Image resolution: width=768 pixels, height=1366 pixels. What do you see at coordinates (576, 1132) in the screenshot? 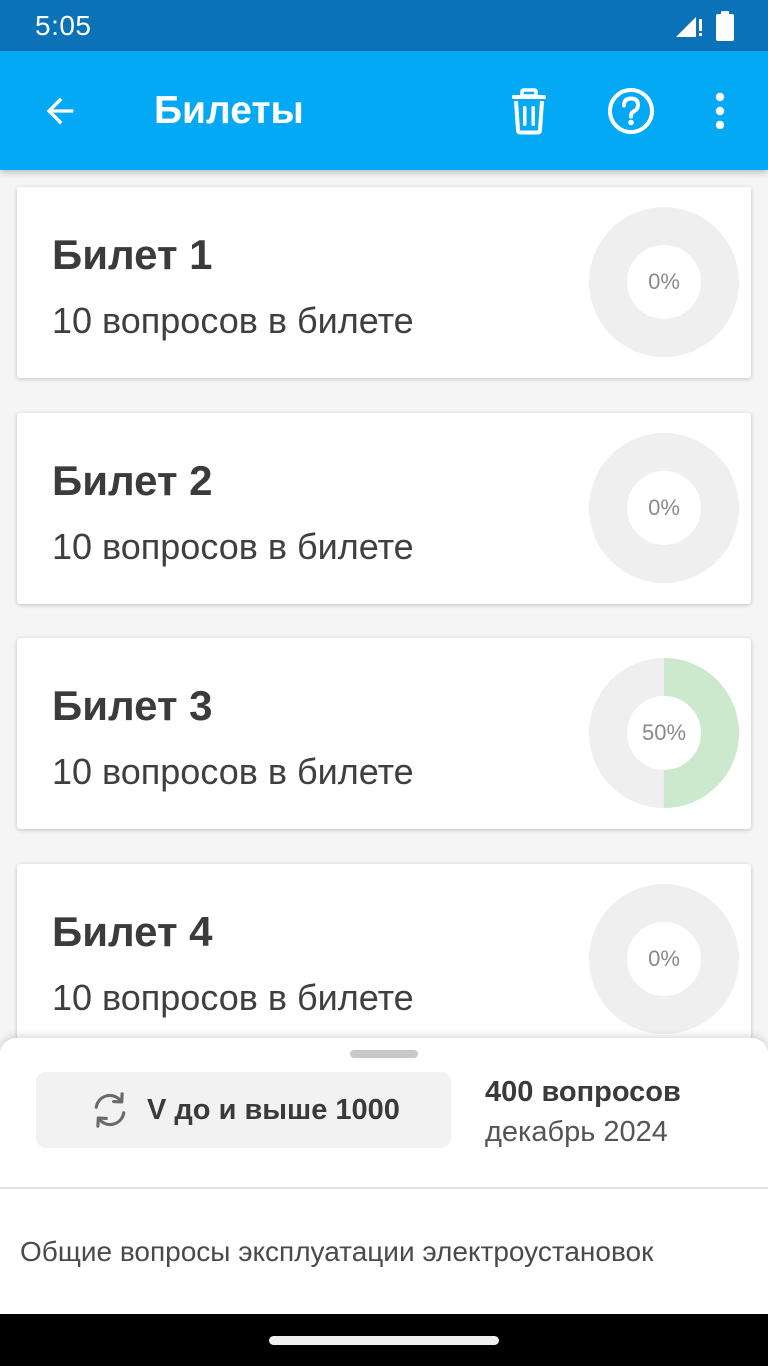
I see `question-date: декабрь 2024` at bounding box center [576, 1132].